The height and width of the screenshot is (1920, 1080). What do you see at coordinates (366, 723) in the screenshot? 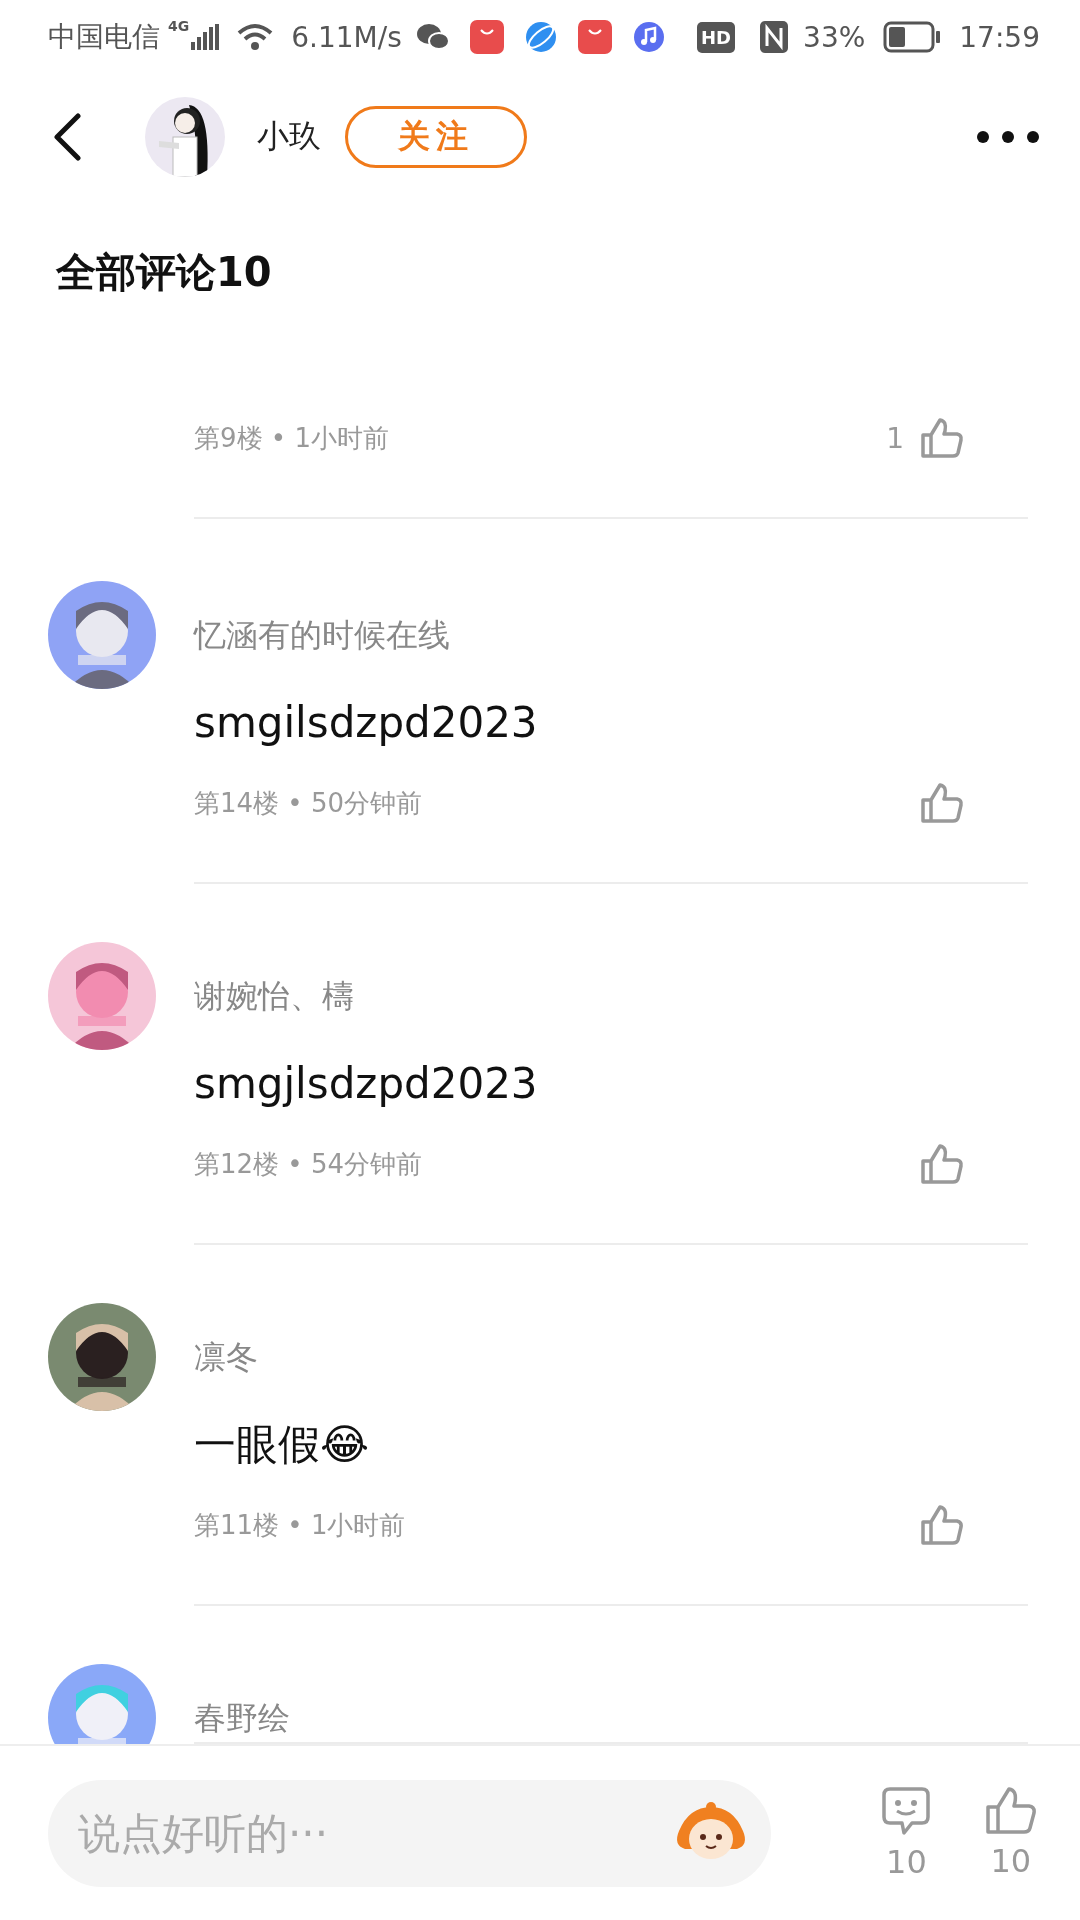
I see `comment-text: smgilsdzpd2023` at bounding box center [366, 723].